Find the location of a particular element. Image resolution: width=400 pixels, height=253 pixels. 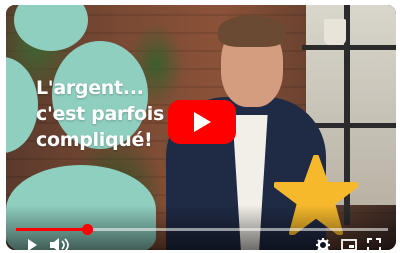

presenter-hair is located at coordinates (252, 31).